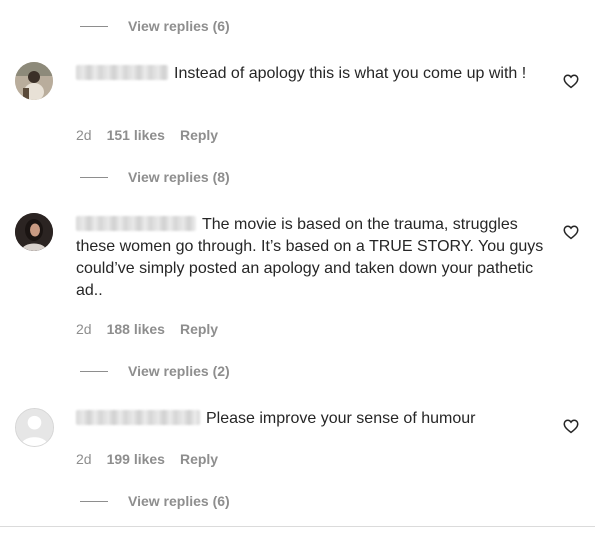 This screenshot has width=595, height=538. Describe the element at coordinates (179, 371) in the screenshot. I see `view-replies-label: View replies (2)` at that location.